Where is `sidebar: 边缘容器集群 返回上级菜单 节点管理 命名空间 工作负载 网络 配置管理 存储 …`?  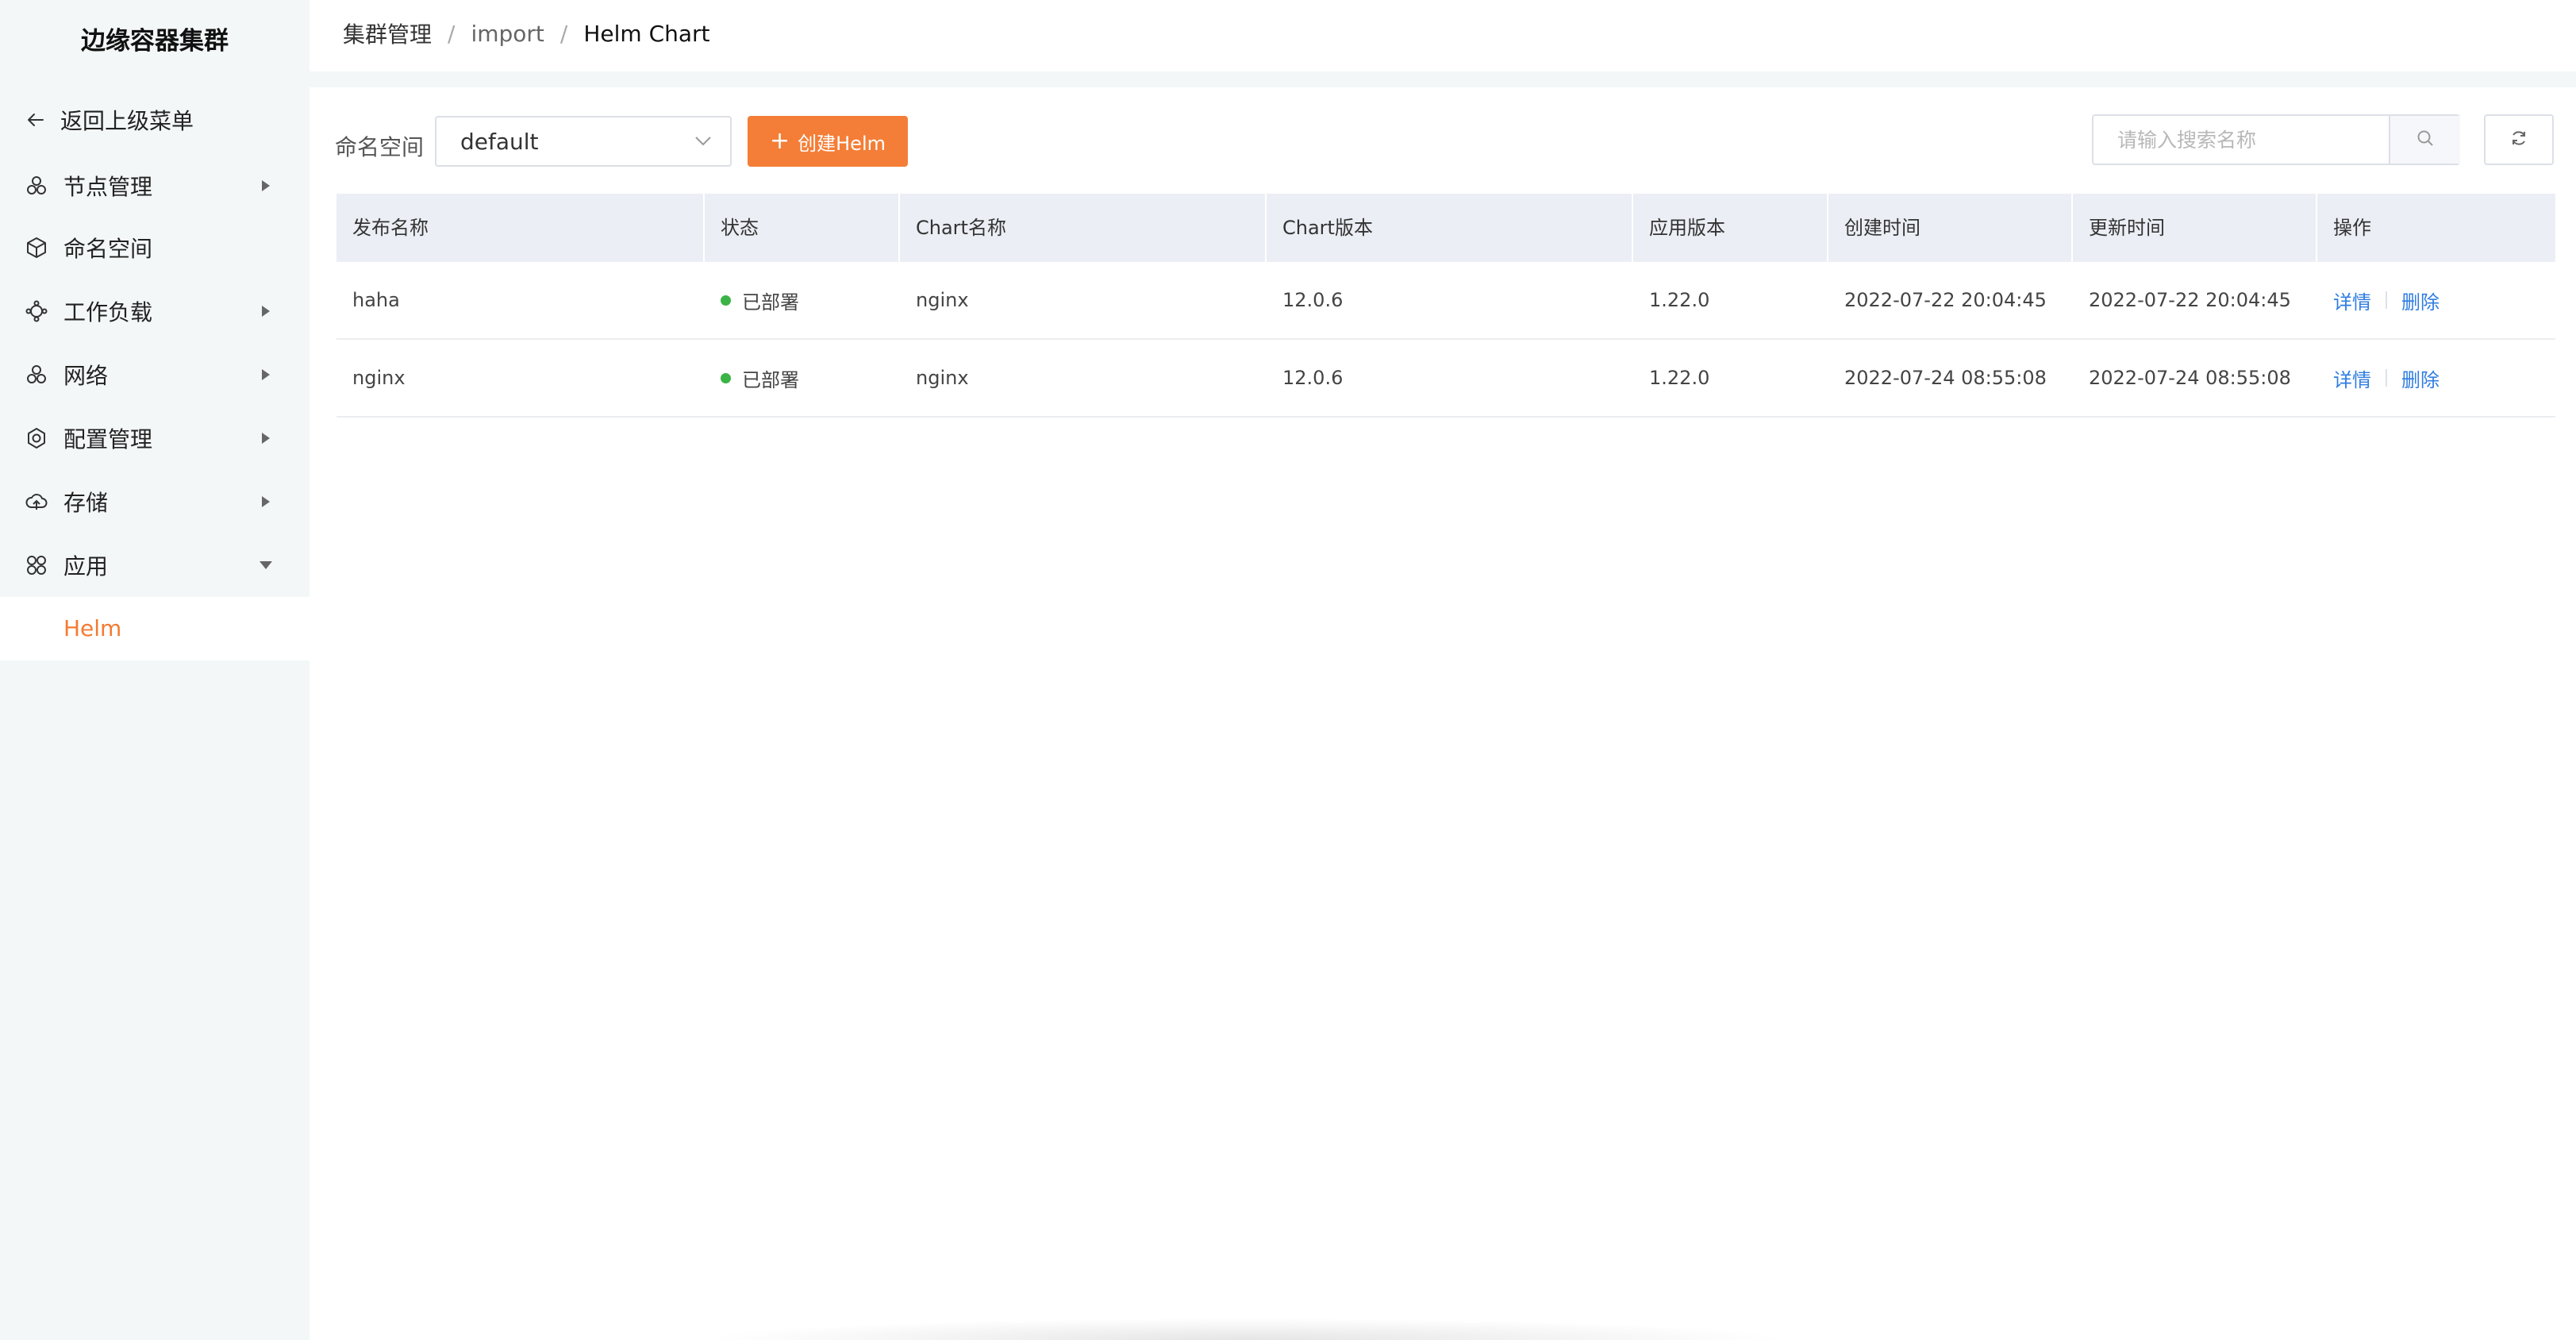 sidebar: 边缘容器集群 返回上级菜单 节点管理 命名空间 工作负载 网络 配置管理 存储 … is located at coordinates (155, 670).